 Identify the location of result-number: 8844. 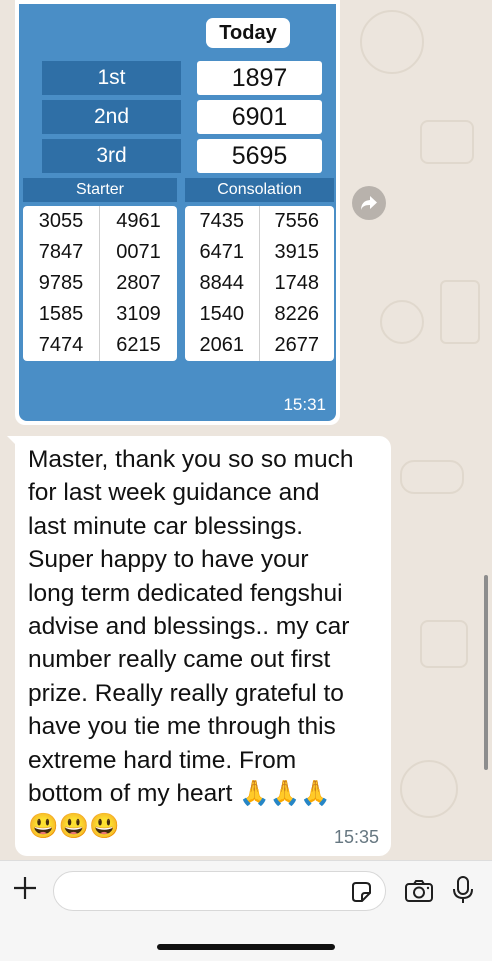
(222, 283).